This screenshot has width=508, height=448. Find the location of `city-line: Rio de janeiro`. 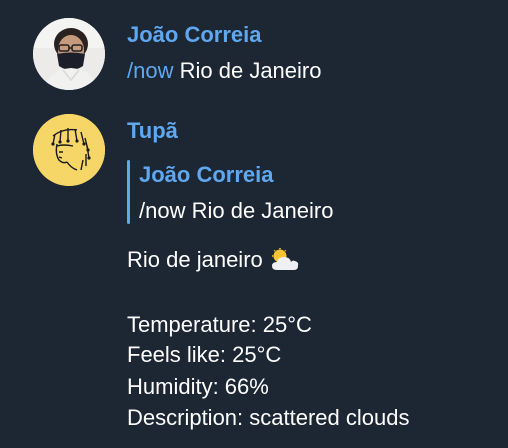

city-line: Rio de janeiro is located at coordinates (214, 262).